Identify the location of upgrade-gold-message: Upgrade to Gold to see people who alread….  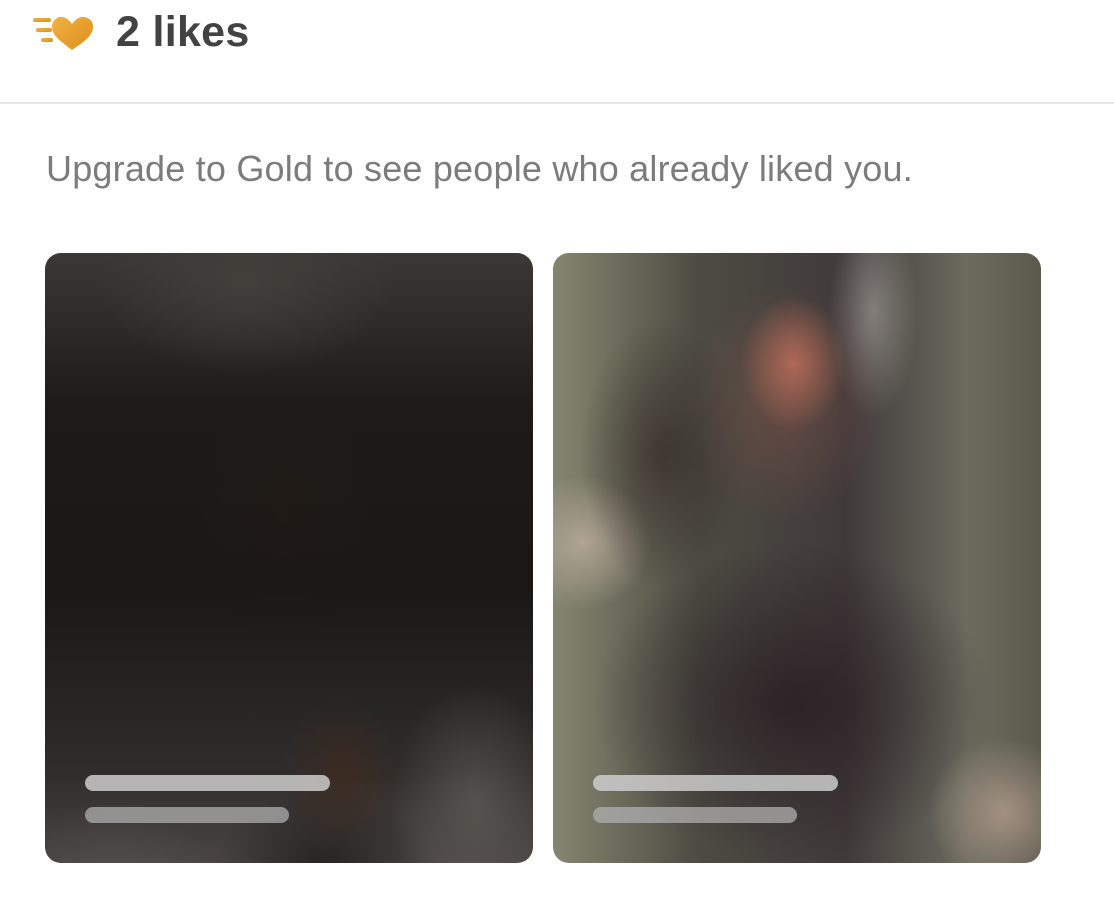
(479, 168).